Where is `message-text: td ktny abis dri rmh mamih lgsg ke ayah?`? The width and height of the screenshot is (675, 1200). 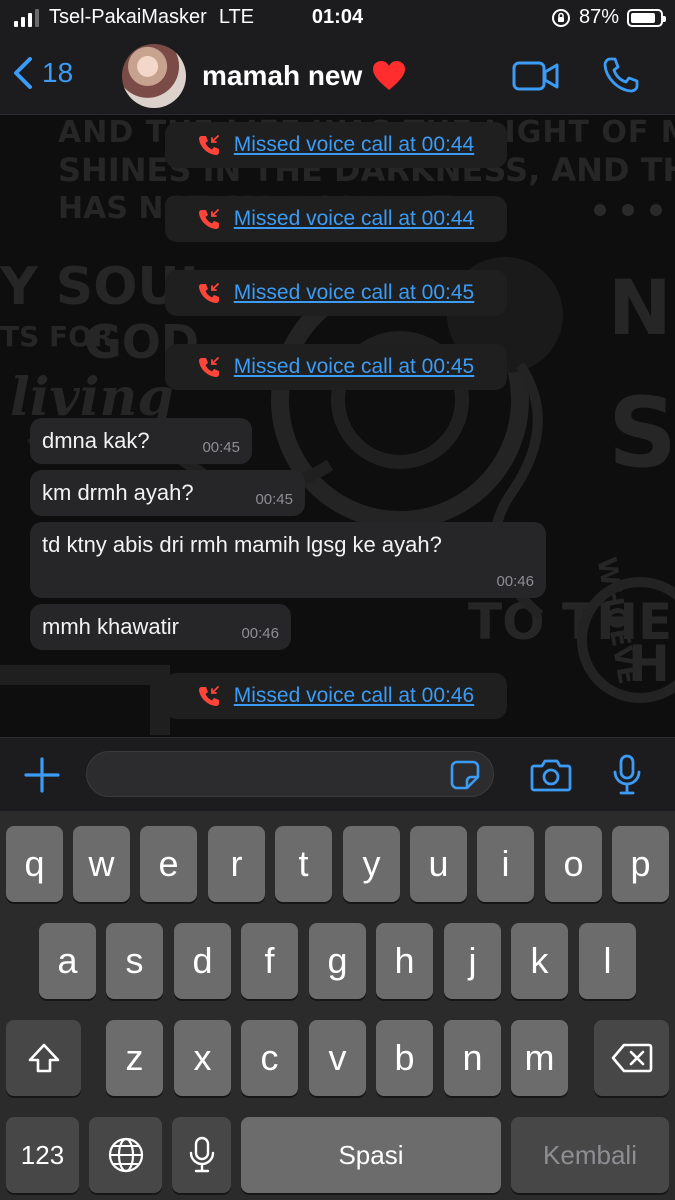 message-text: td ktny abis dri rmh mamih lgsg ke ayah? is located at coordinates (242, 544).